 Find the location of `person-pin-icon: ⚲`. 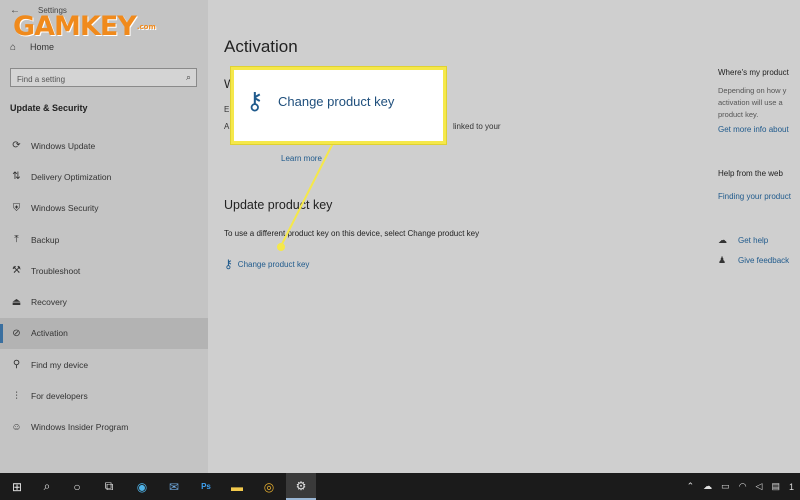

person-pin-icon: ⚲ is located at coordinates (16, 365).